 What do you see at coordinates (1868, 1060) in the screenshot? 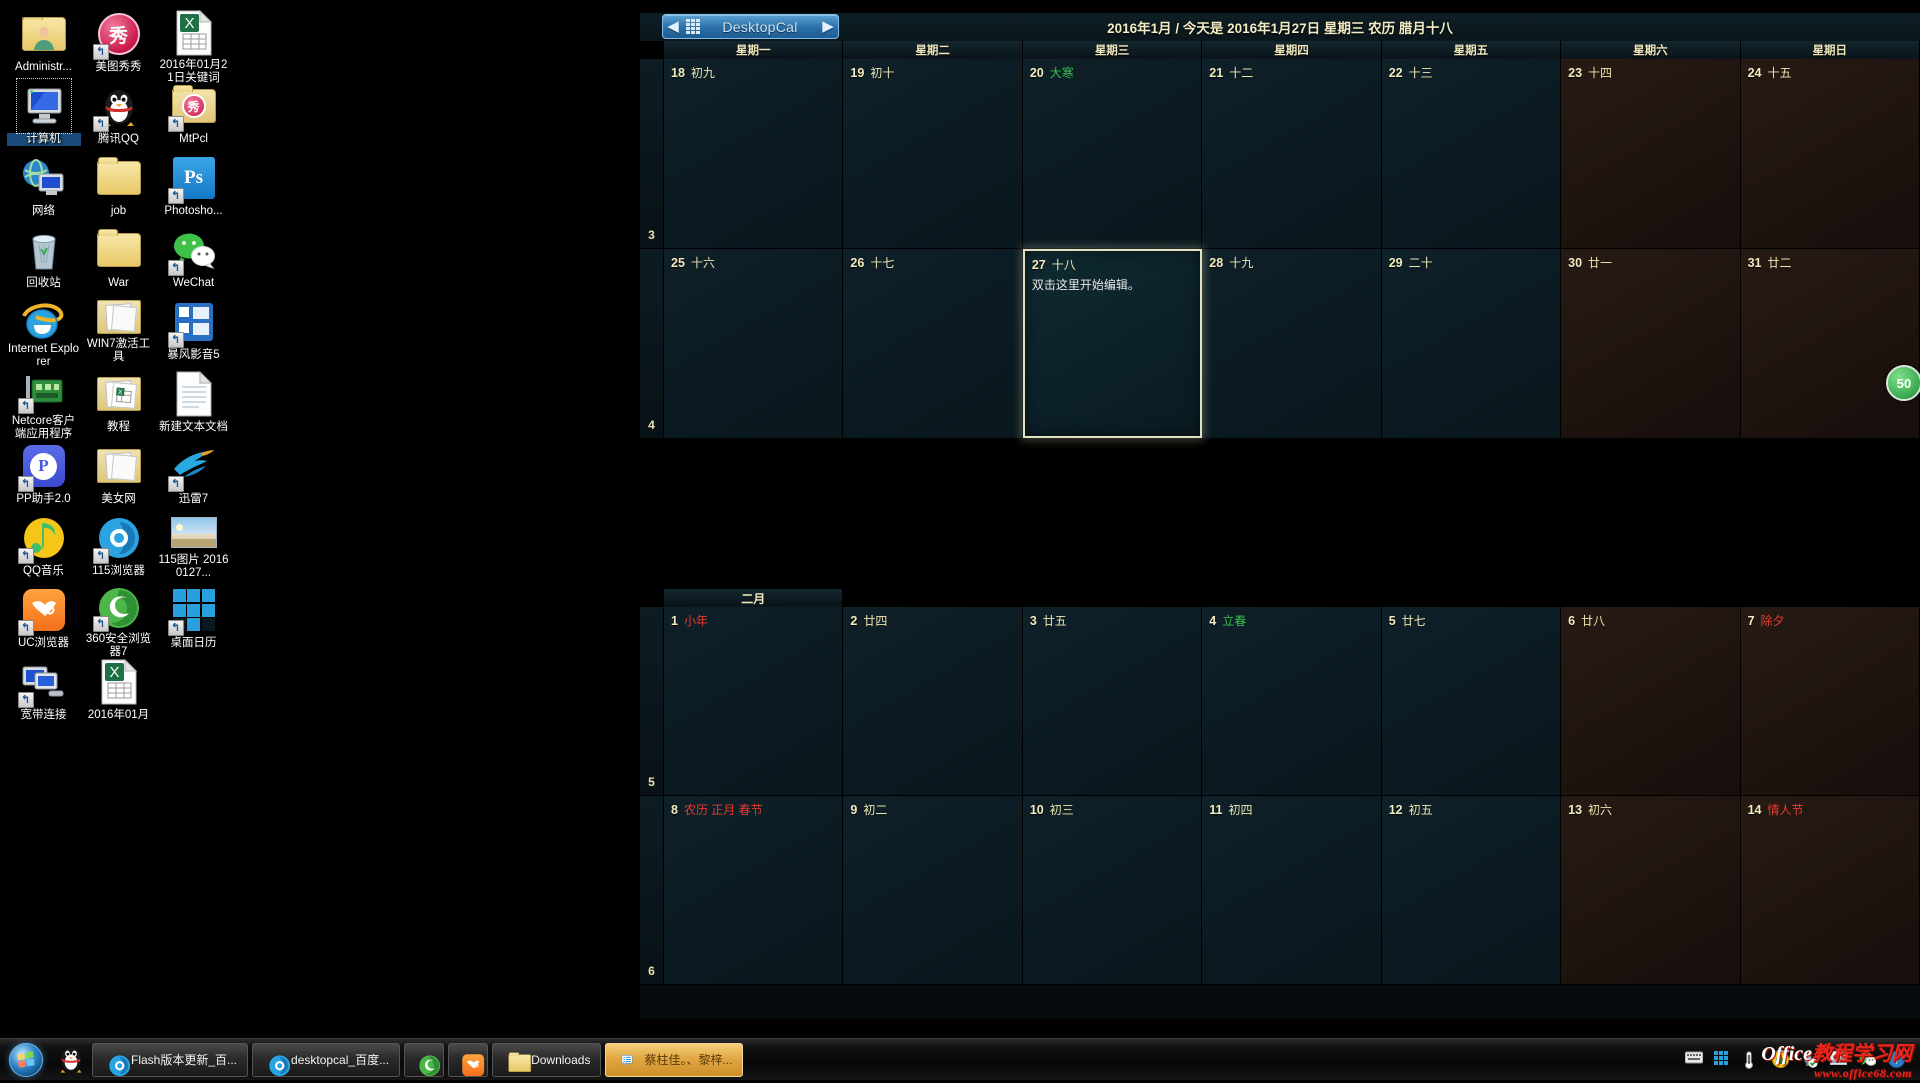
I see `tray-wechat-tray-icon` at bounding box center [1868, 1060].